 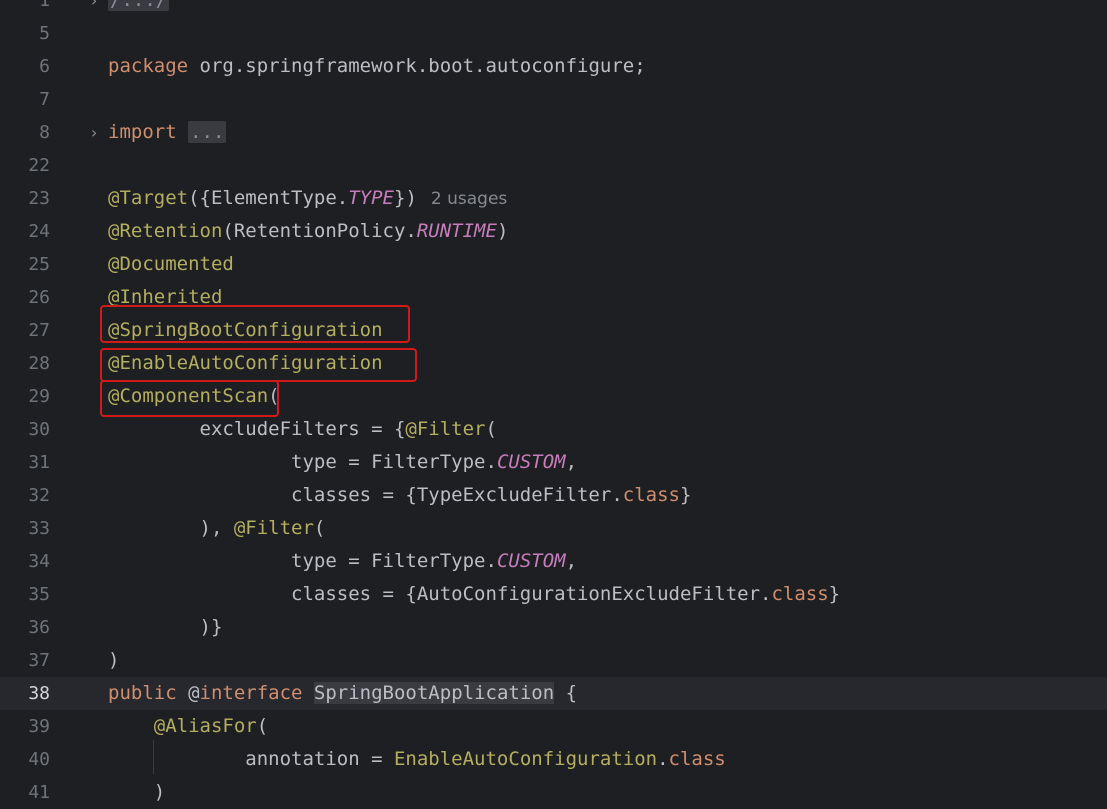 I want to click on line-number: 30, so click(x=39, y=429).